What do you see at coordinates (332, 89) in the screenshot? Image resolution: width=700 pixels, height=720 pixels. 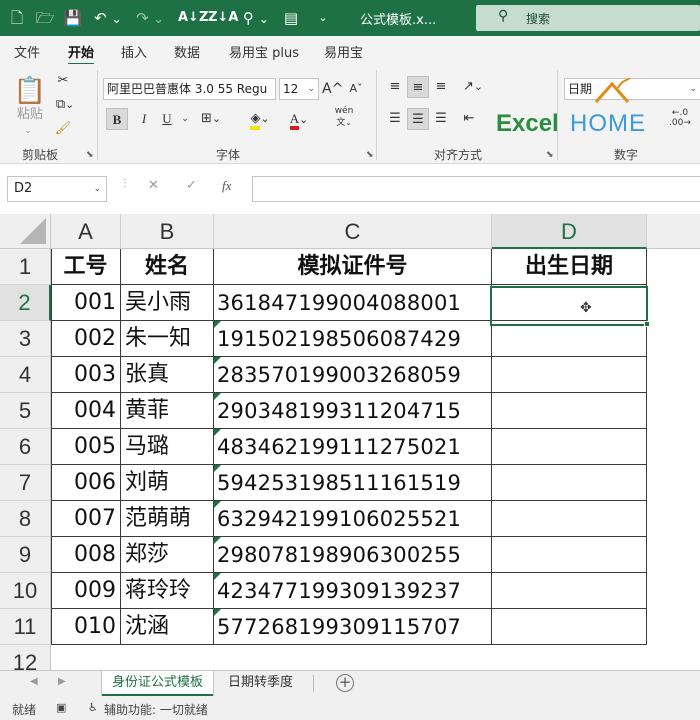 I see `grow-font-icon: A^` at bounding box center [332, 89].